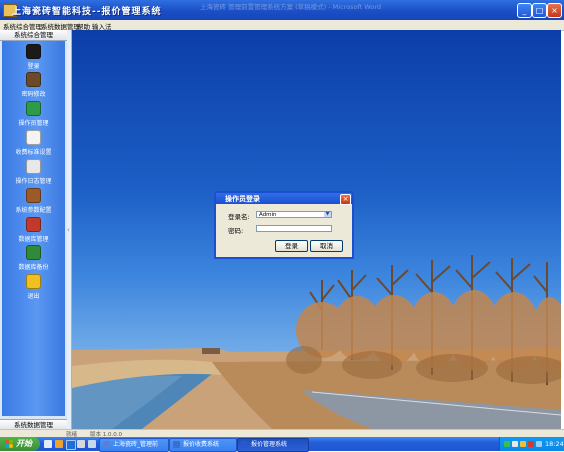 Image resolution: width=564 pixels, height=452 pixels. I want to click on clock: 18:24, so click(554, 444).